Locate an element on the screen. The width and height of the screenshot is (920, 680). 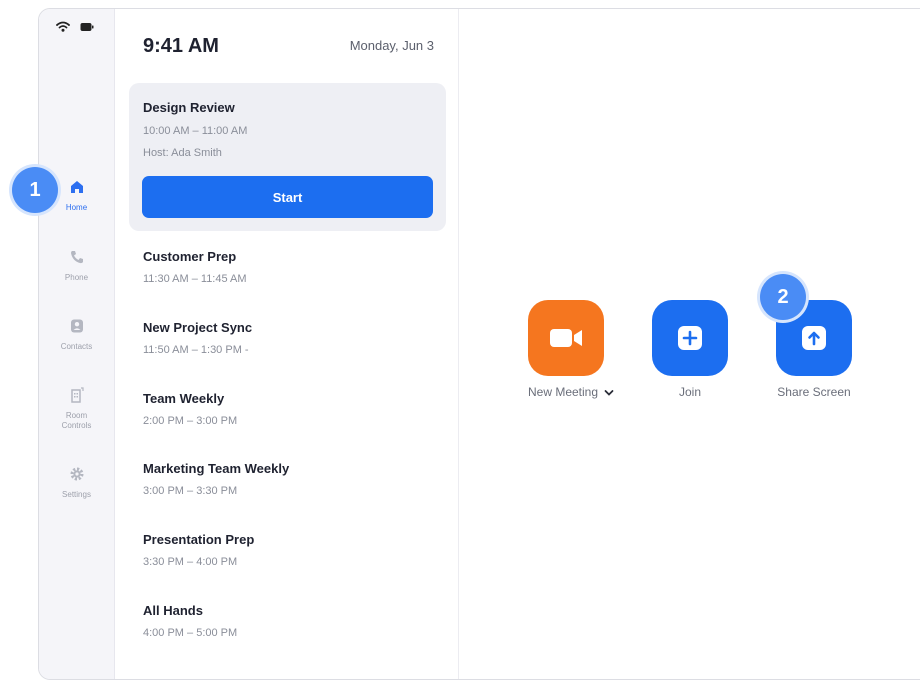
list-item: Customer Prep 11:30 AM – 11:45 AM is located at coordinates (195, 267).